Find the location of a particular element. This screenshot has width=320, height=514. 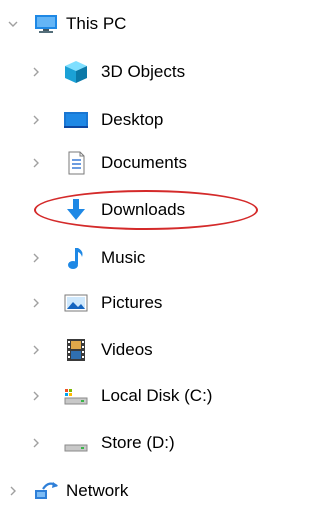

tree-item-label: 3D Objects is located at coordinates (143, 71).